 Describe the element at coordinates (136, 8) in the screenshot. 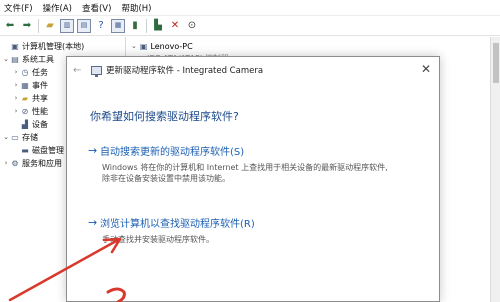

I see `menu-help: 帮助(H)` at that location.